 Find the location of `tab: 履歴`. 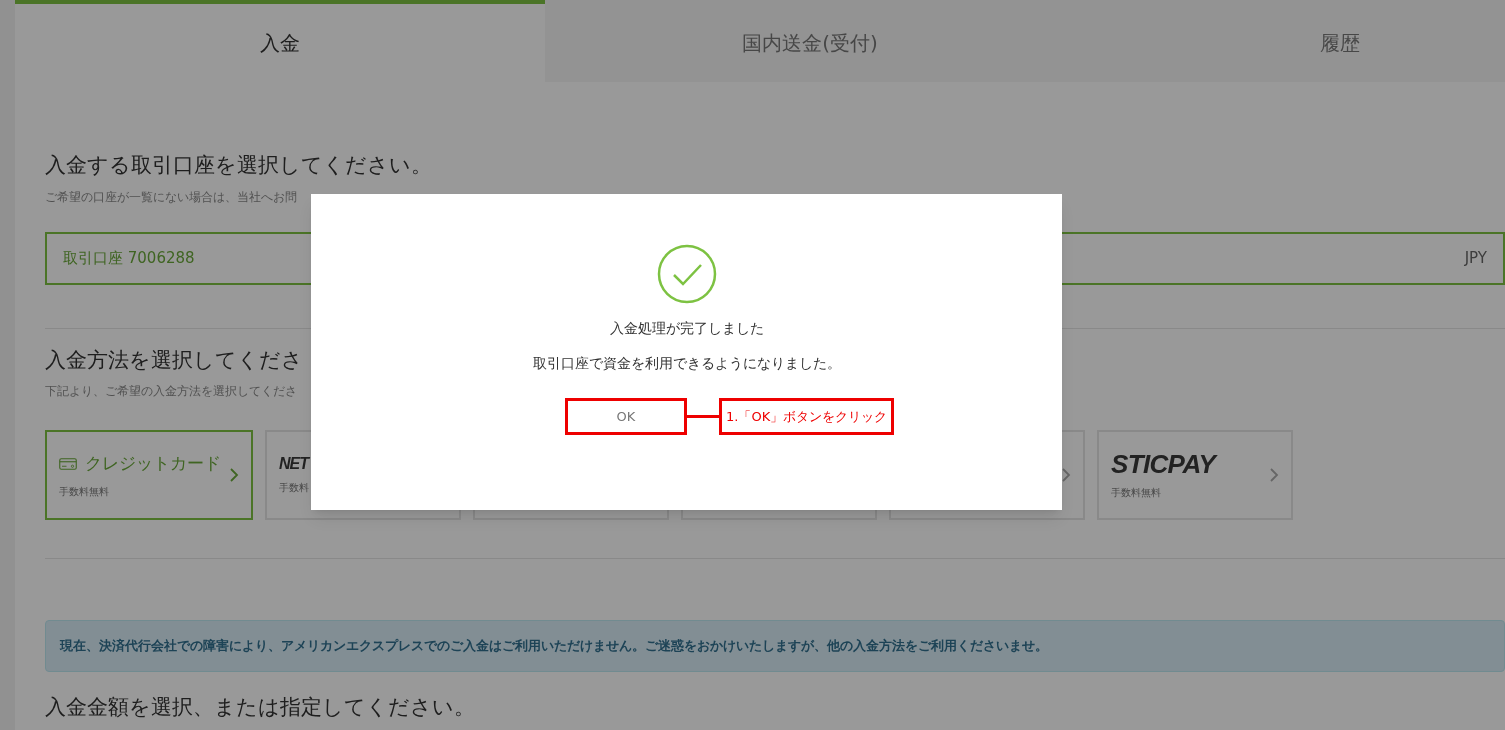

tab: 履歴 is located at coordinates (1290, 41).